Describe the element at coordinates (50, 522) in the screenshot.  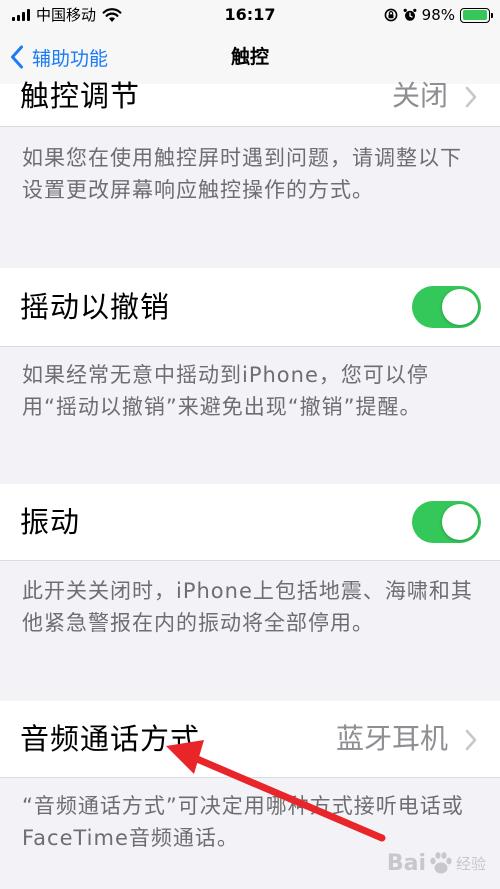
I see `vibration-label: 振动` at that location.